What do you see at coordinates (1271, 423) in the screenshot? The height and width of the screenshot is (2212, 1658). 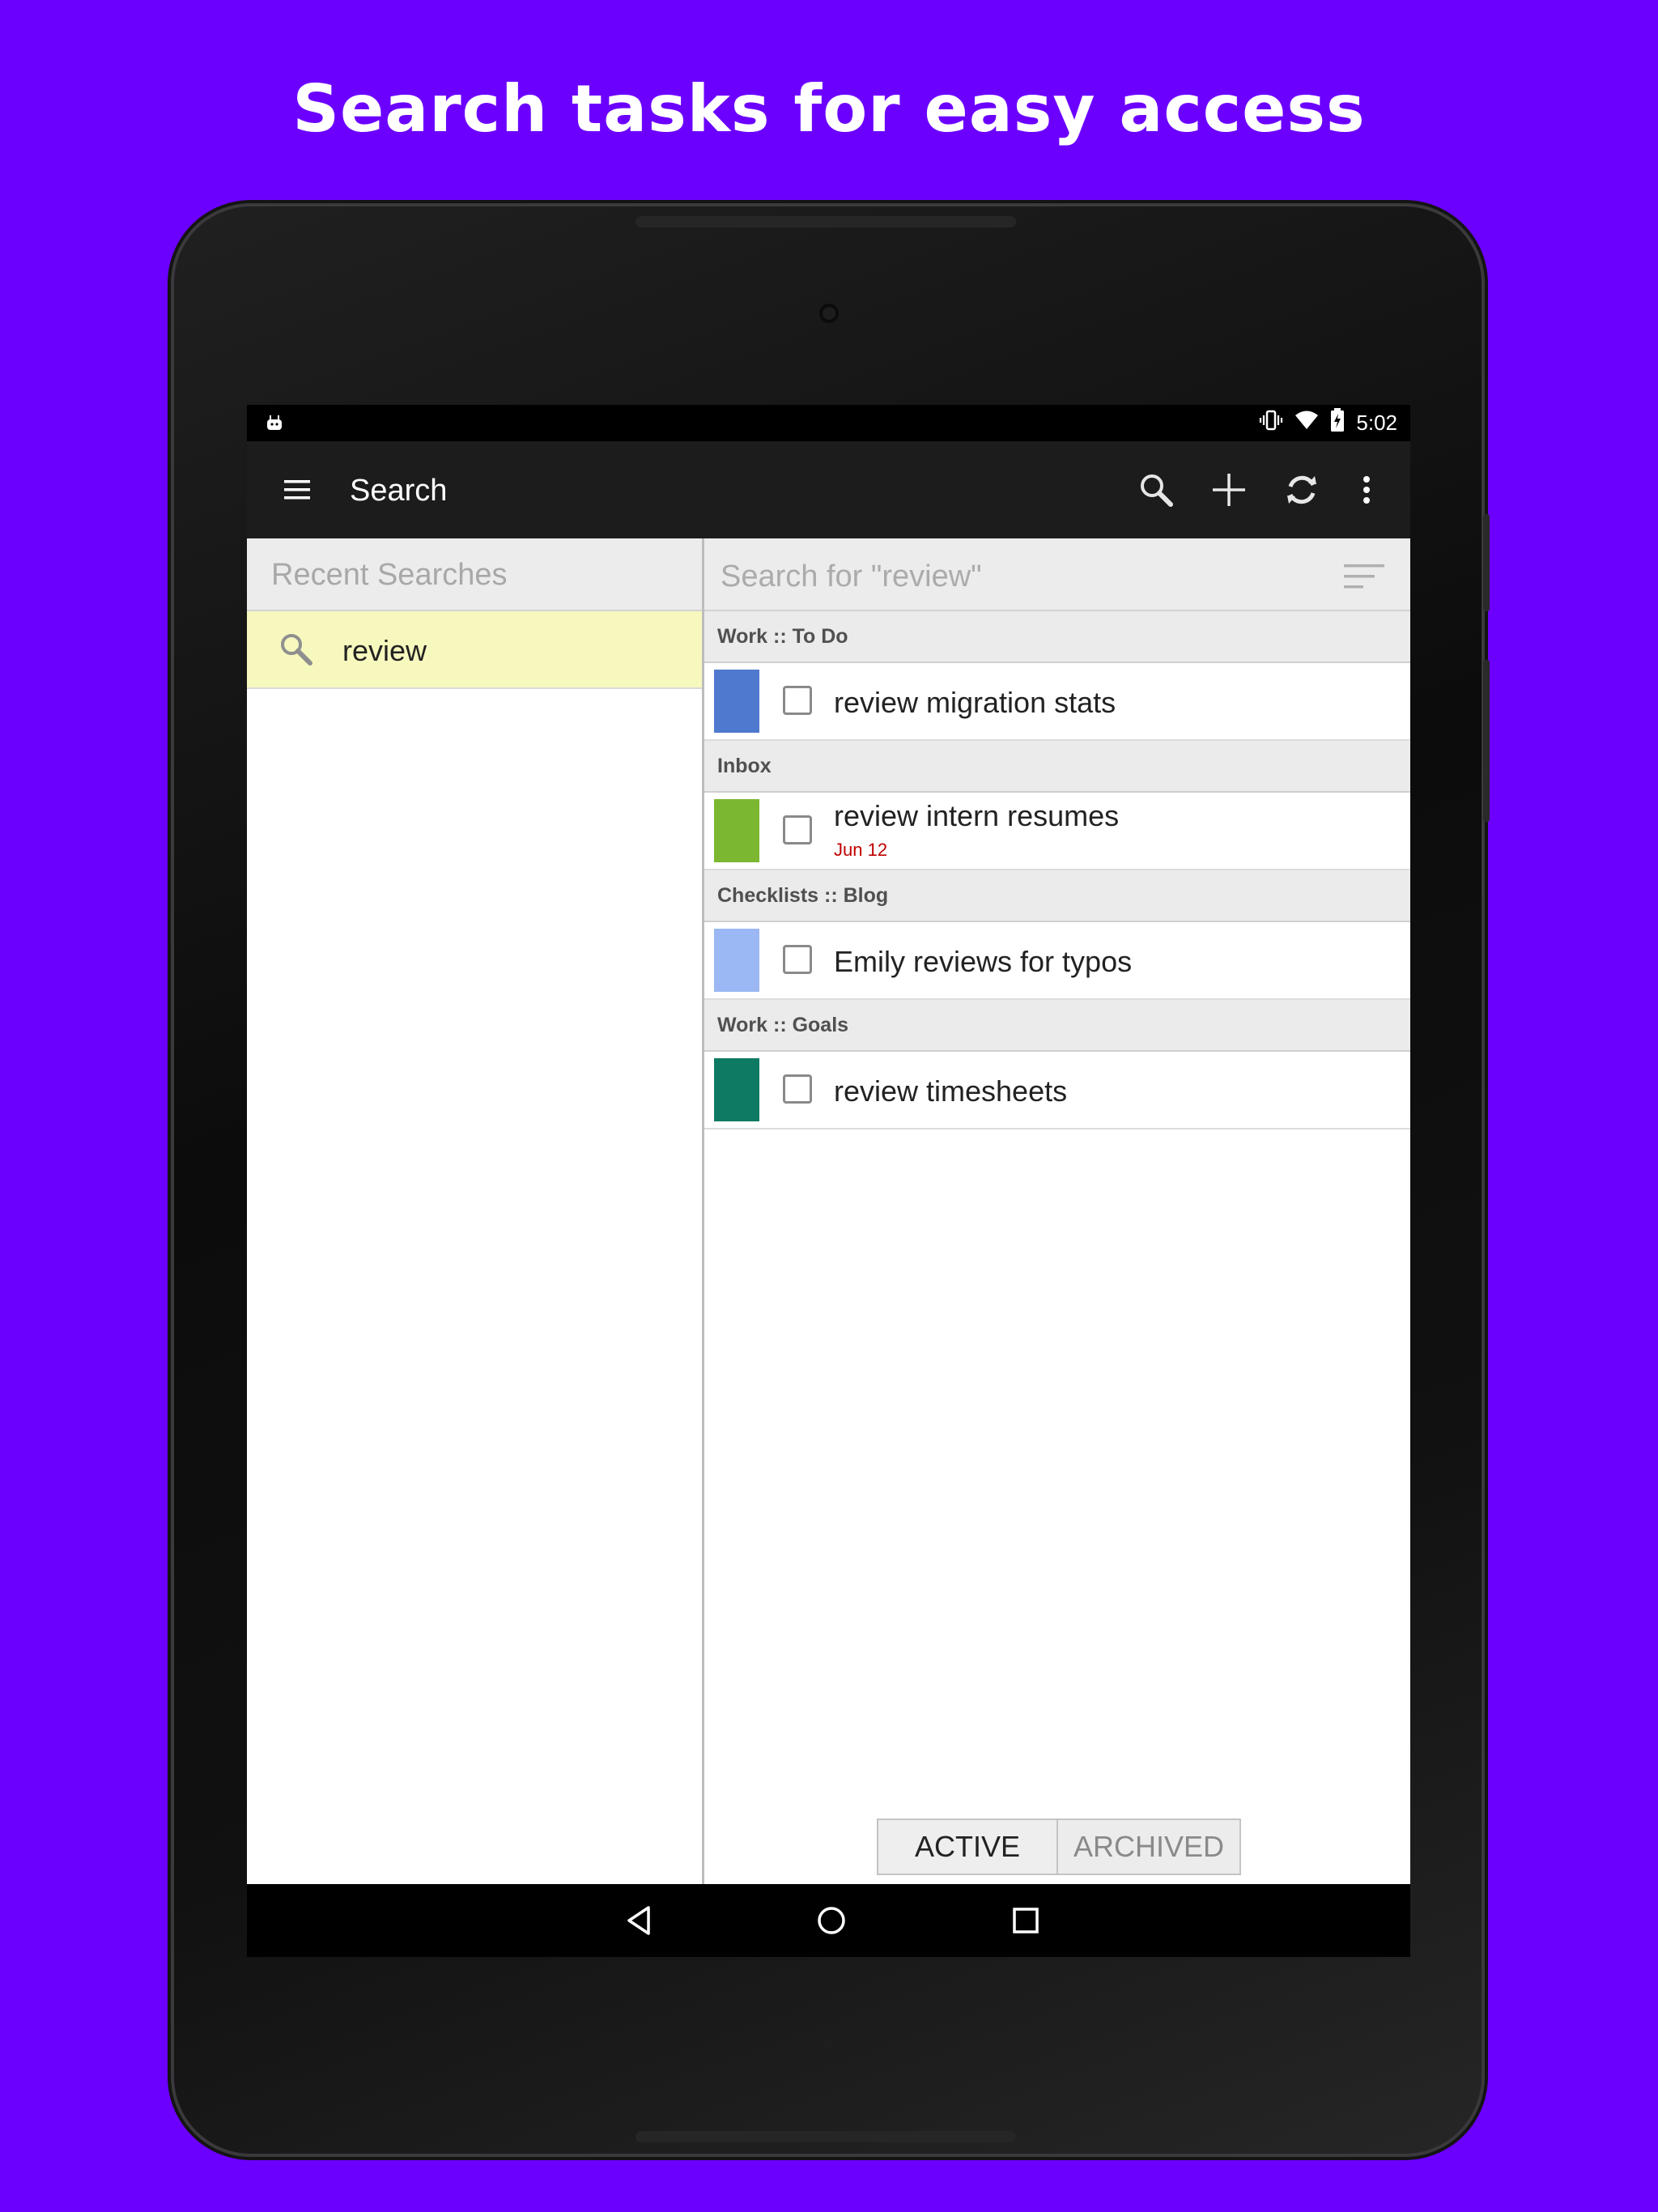 I see `vibrate-icon` at bounding box center [1271, 423].